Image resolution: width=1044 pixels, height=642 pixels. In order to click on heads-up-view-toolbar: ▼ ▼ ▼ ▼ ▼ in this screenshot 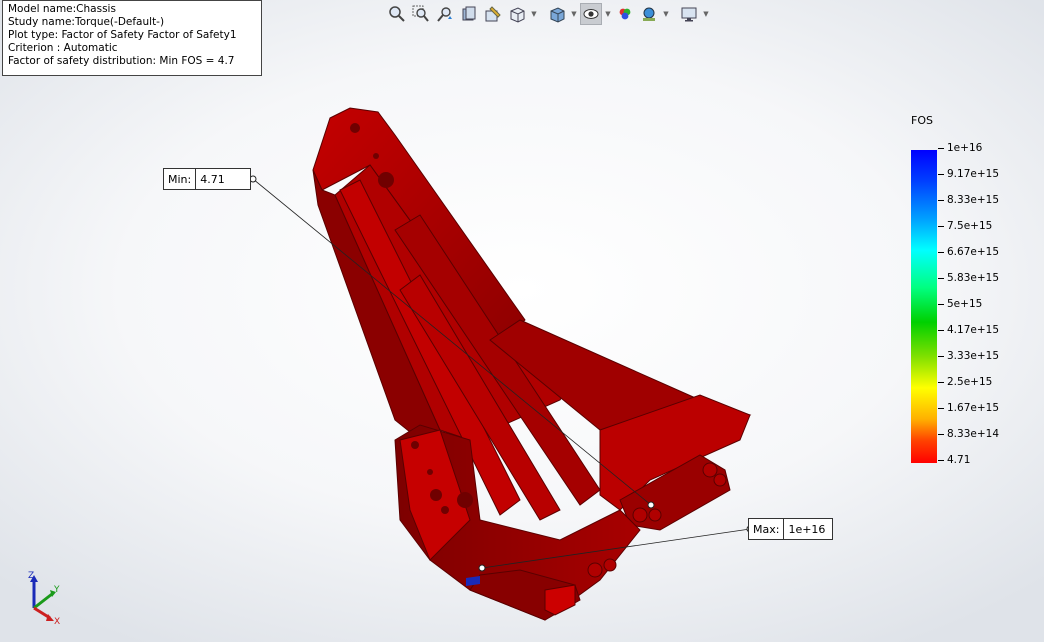, I will do `click(548, 14)`.